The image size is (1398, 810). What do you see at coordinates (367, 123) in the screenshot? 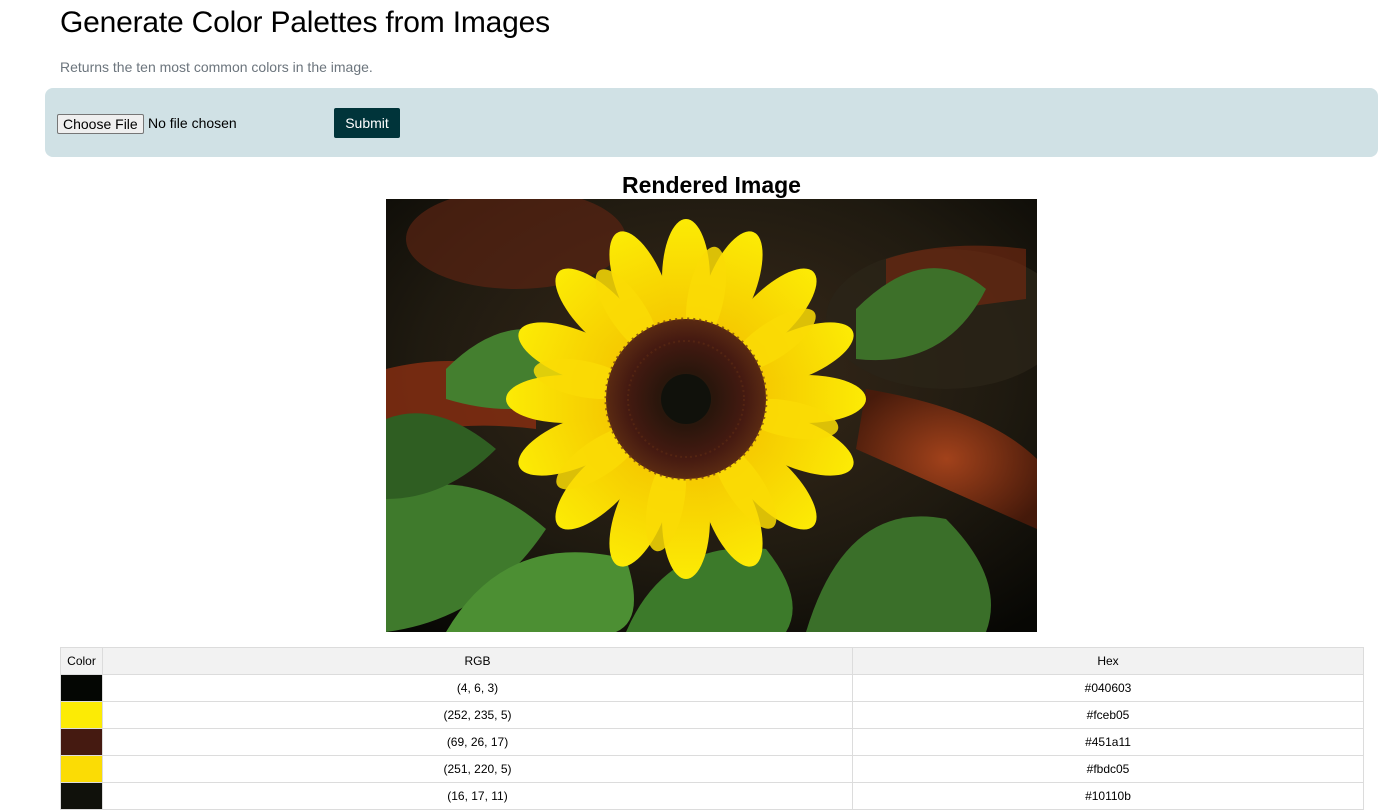
I see `submit-button: Submit` at bounding box center [367, 123].